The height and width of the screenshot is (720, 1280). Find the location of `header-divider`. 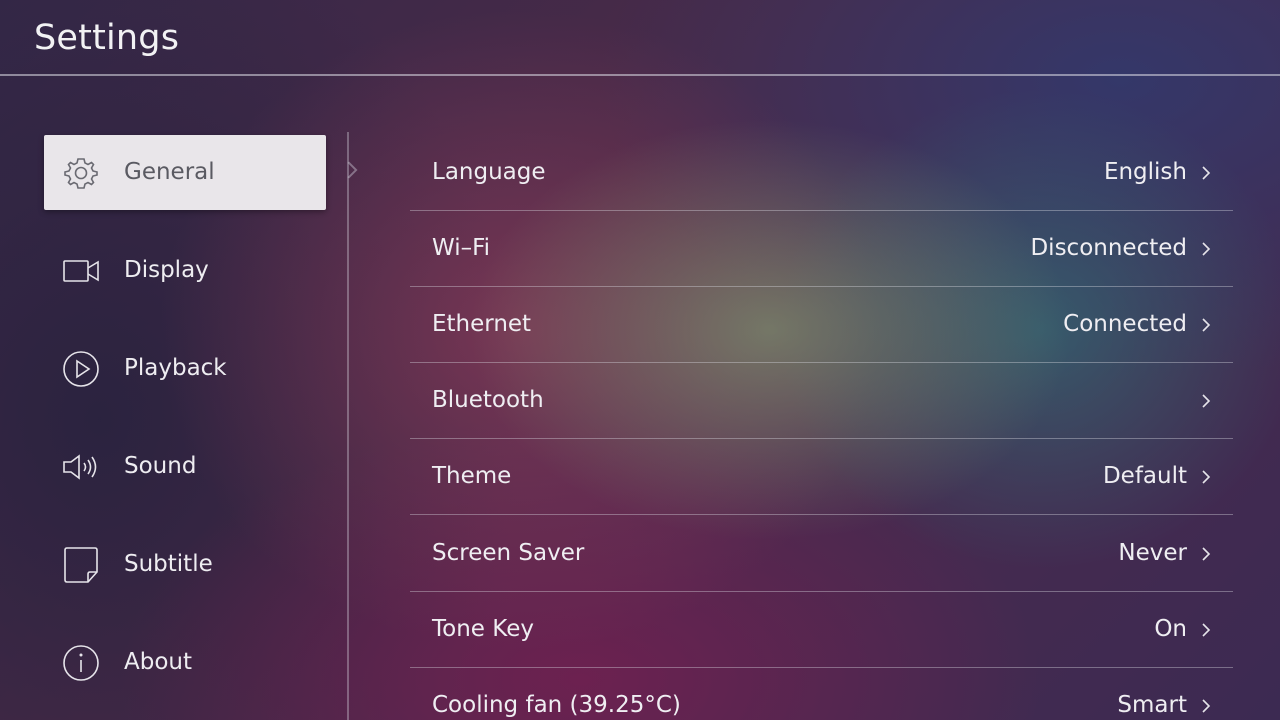

header-divider is located at coordinates (640, 75).